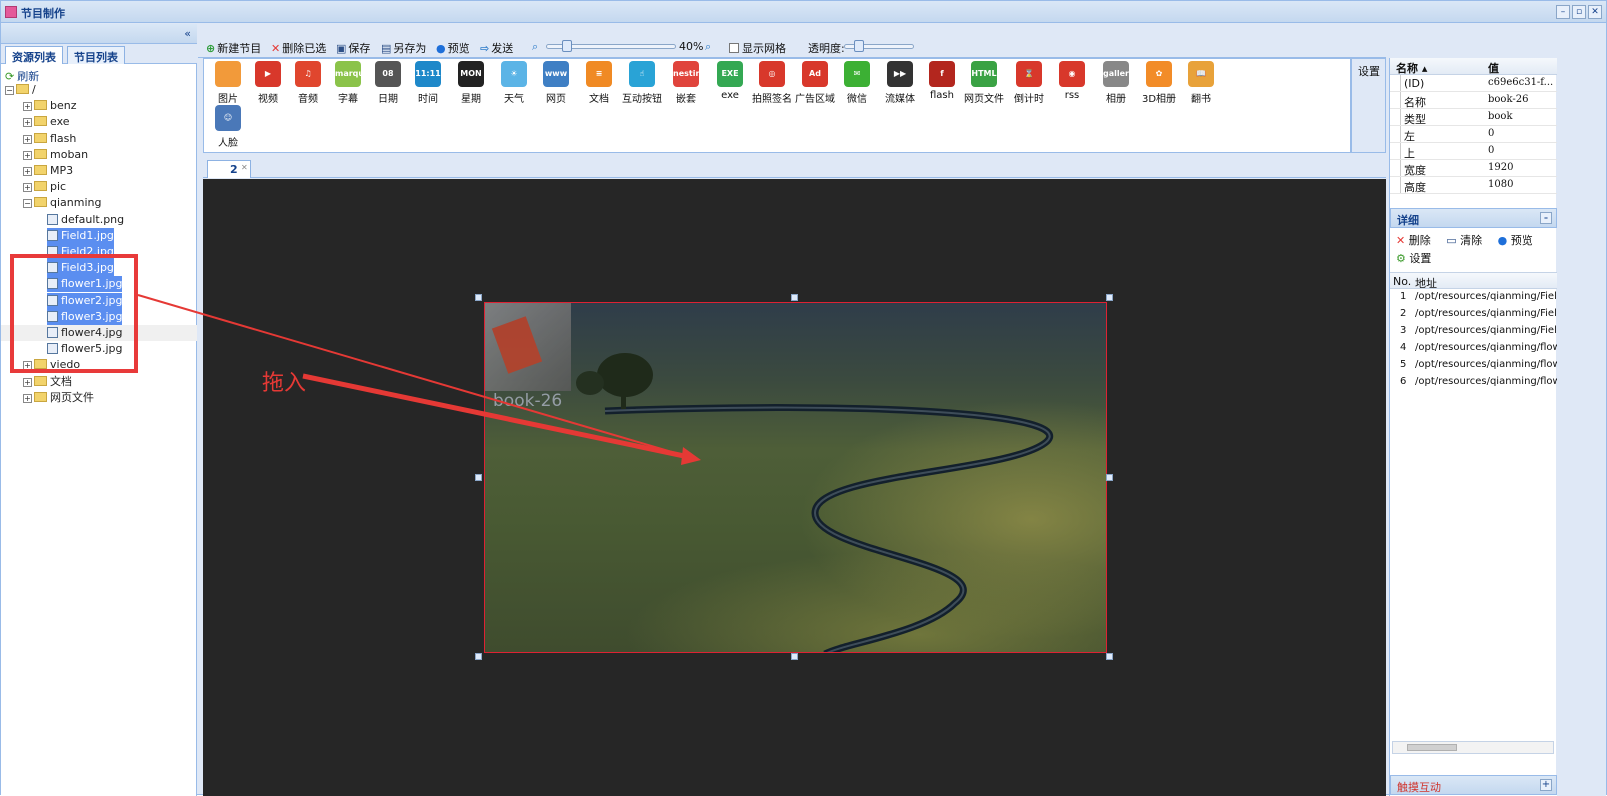 This screenshot has width=1607, height=796. I want to click on scrollbar-thumb, so click(1432, 747).